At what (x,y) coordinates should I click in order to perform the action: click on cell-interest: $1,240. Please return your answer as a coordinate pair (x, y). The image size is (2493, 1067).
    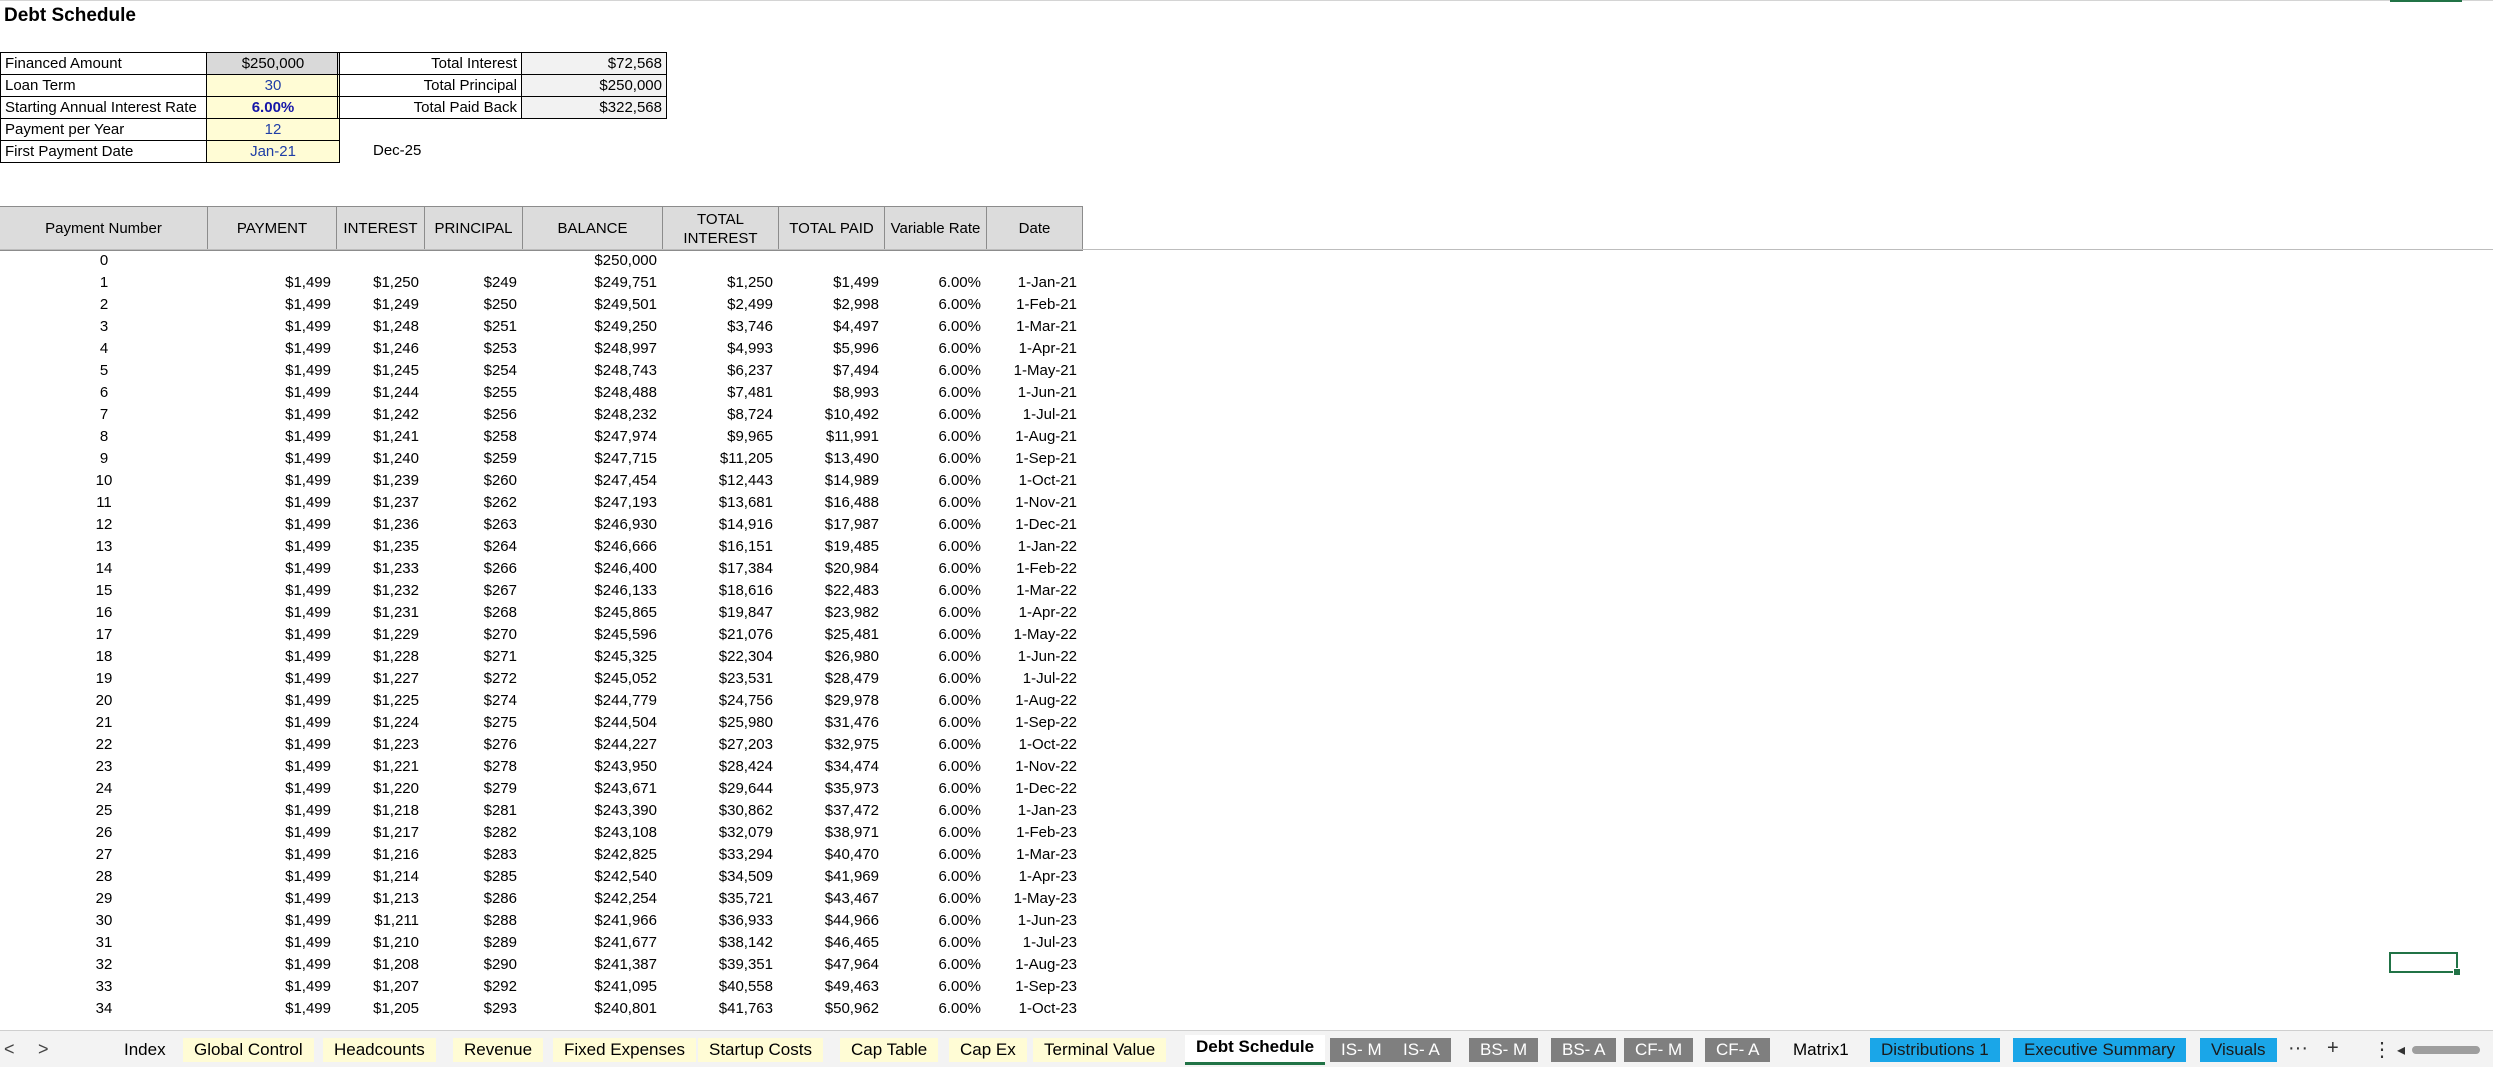
    Looking at the image, I should click on (378, 458).